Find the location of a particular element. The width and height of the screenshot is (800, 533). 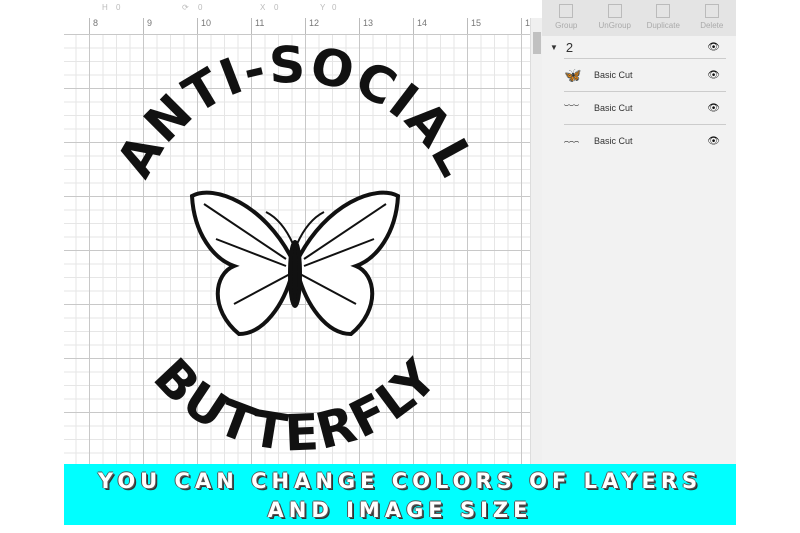

banner-line-1: YOU CAN CHANGE COLORS OF LAYERS is located at coordinates (400, 481).